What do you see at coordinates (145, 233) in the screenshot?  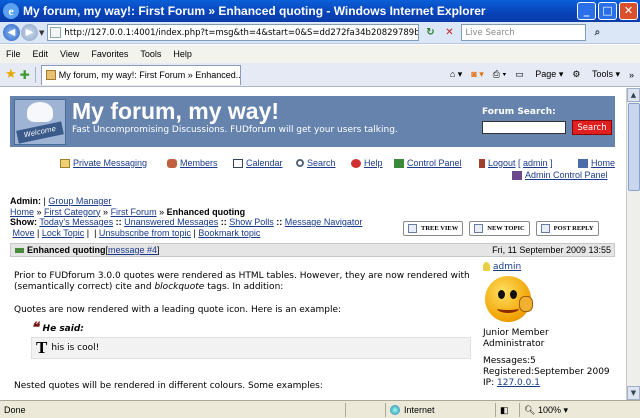 I see `unsubscribe-link: Unsubscribe from topic` at bounding box center [145, 233].